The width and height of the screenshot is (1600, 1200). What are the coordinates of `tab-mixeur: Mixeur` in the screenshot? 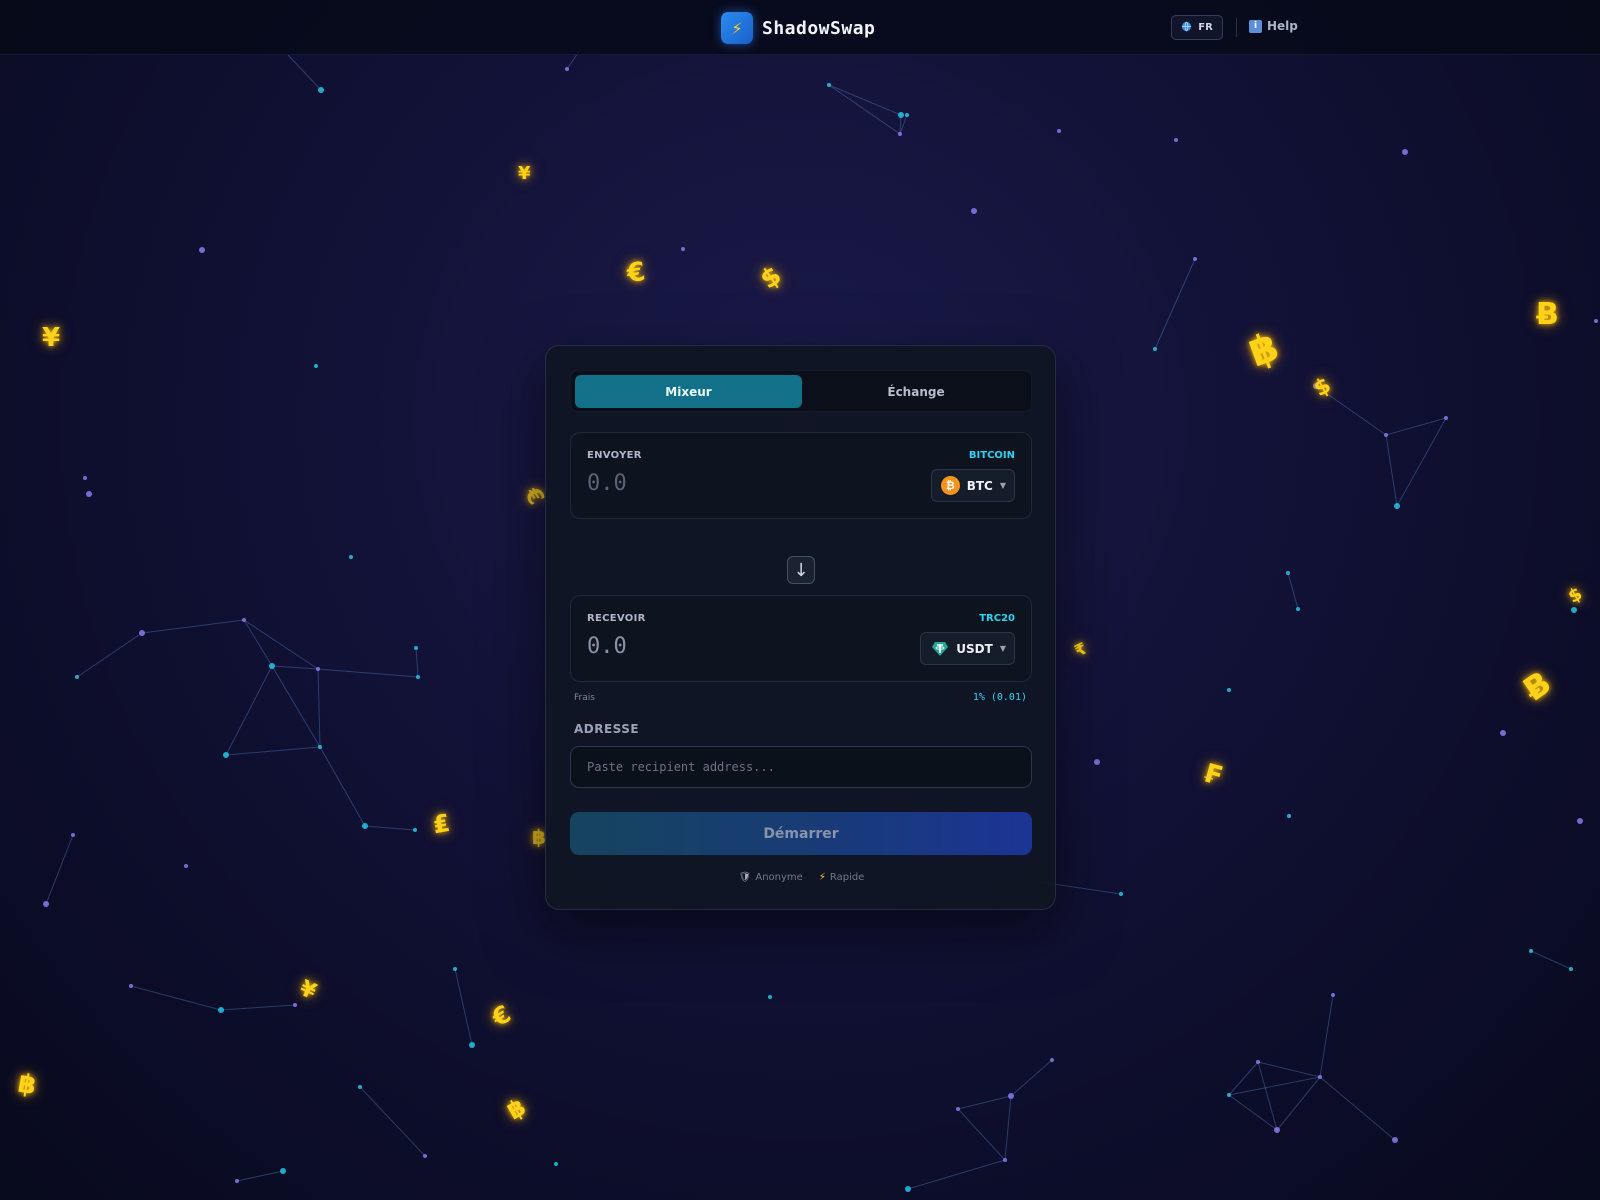 It's located at (688, 391).